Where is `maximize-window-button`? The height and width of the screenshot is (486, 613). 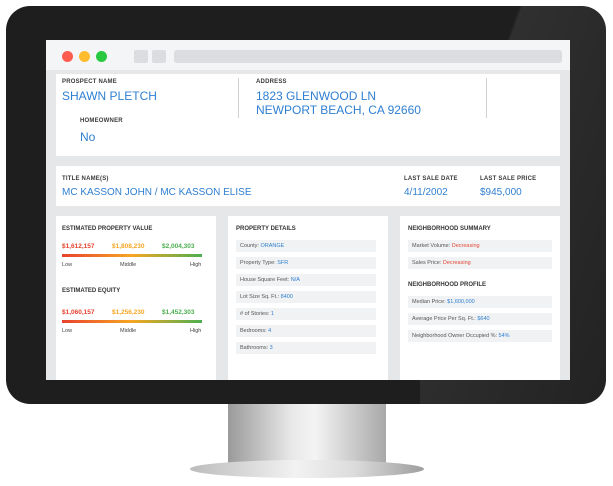 maximize-window-button is located at coordinates (101, 56).